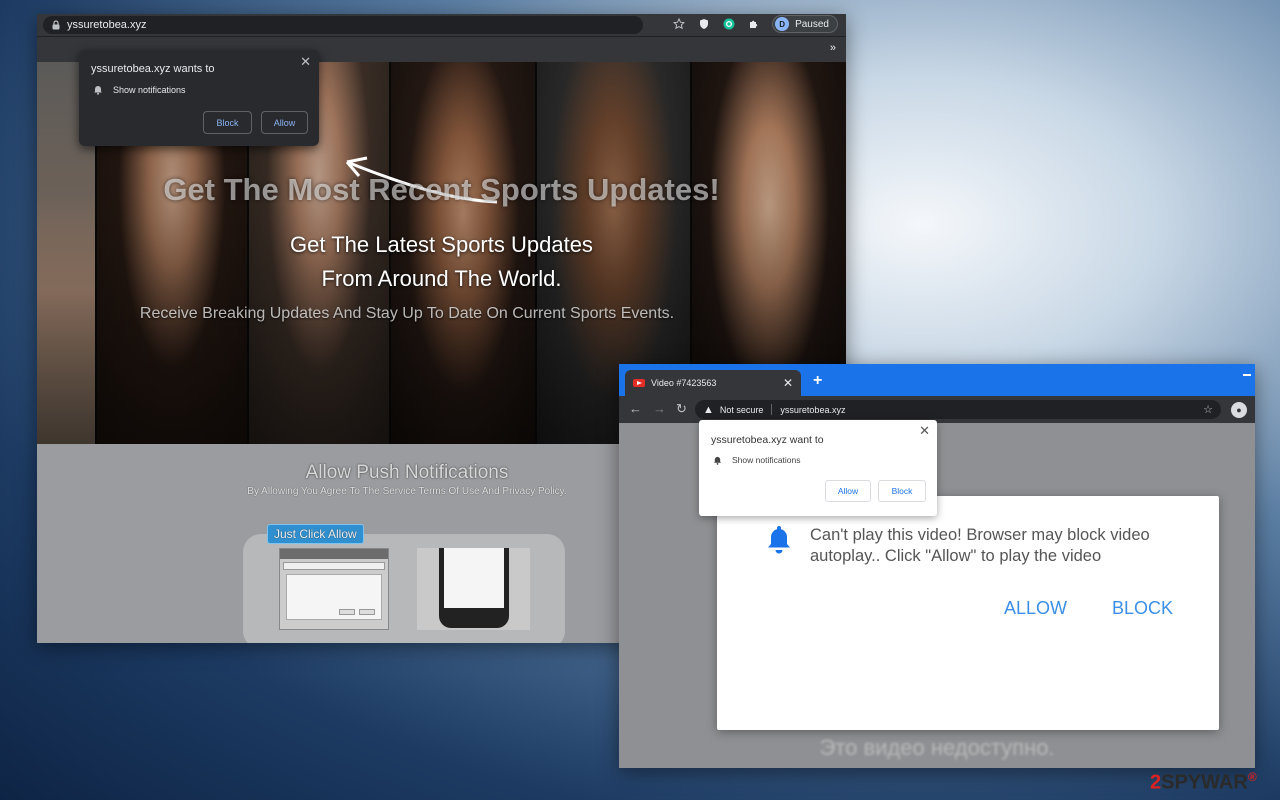 This screenshot has width=1280, height=800. What do you see at coordinates (473, 589) in the screenshot?
I see `mobile-instruction-image` at bounding box center [473, 589].